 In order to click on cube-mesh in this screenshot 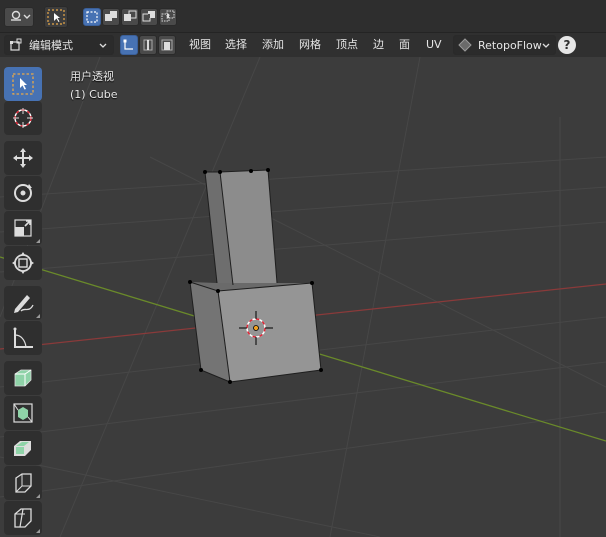, I will do `click(255, 276)`.